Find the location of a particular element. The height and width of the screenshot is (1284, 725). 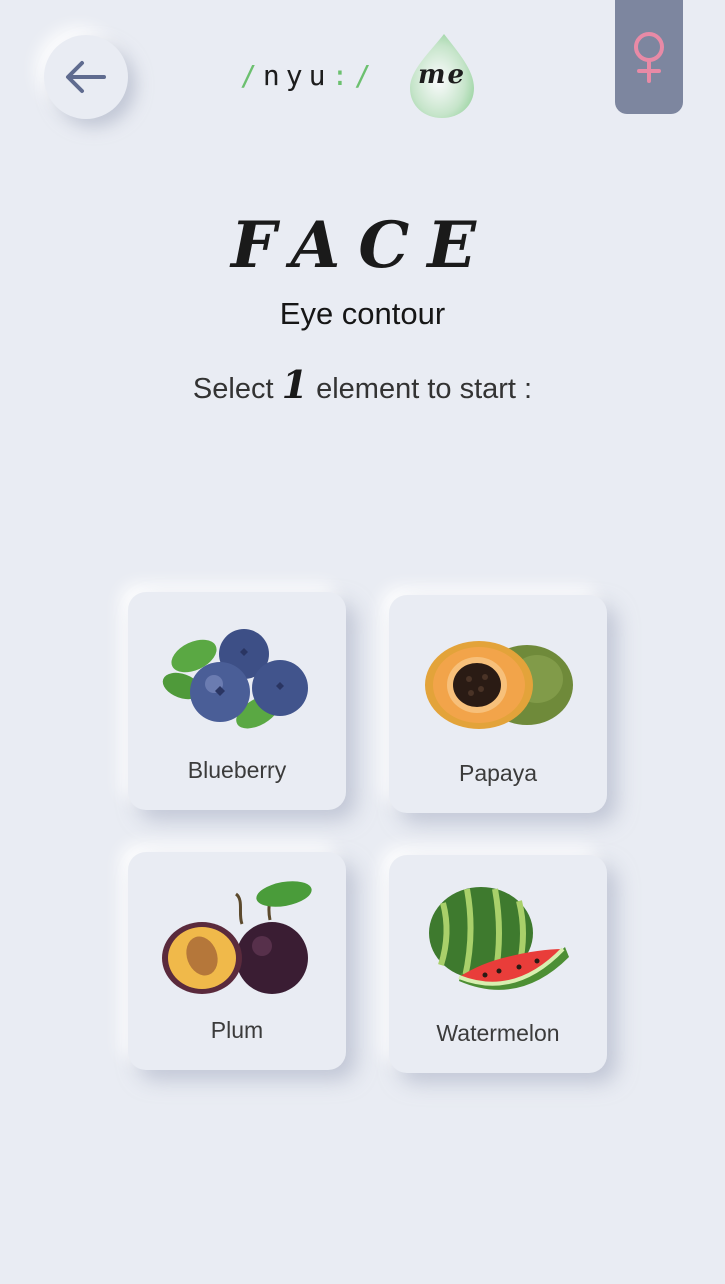

papaya-icon is located at coordinates (499, 685).